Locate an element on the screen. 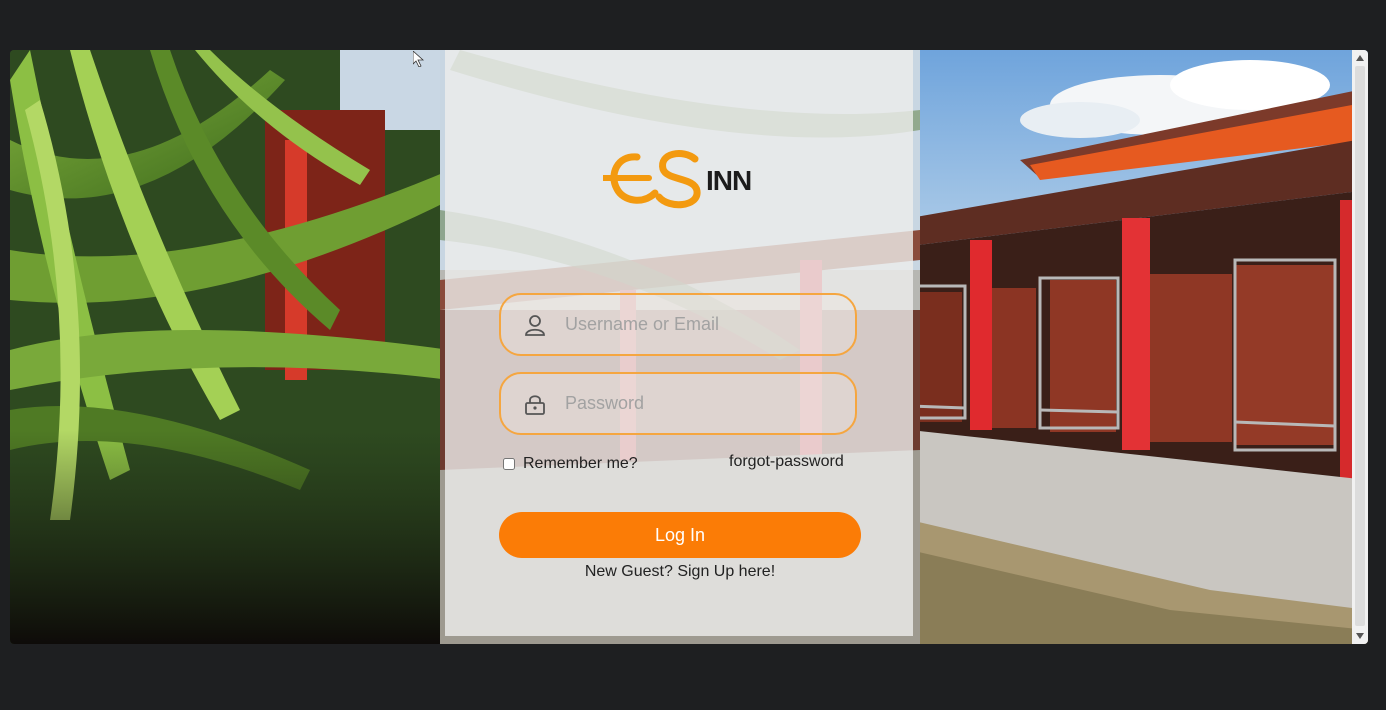 The image size is (1386, 710). mouse-cursor-icon is located at coordinates (418, 61).